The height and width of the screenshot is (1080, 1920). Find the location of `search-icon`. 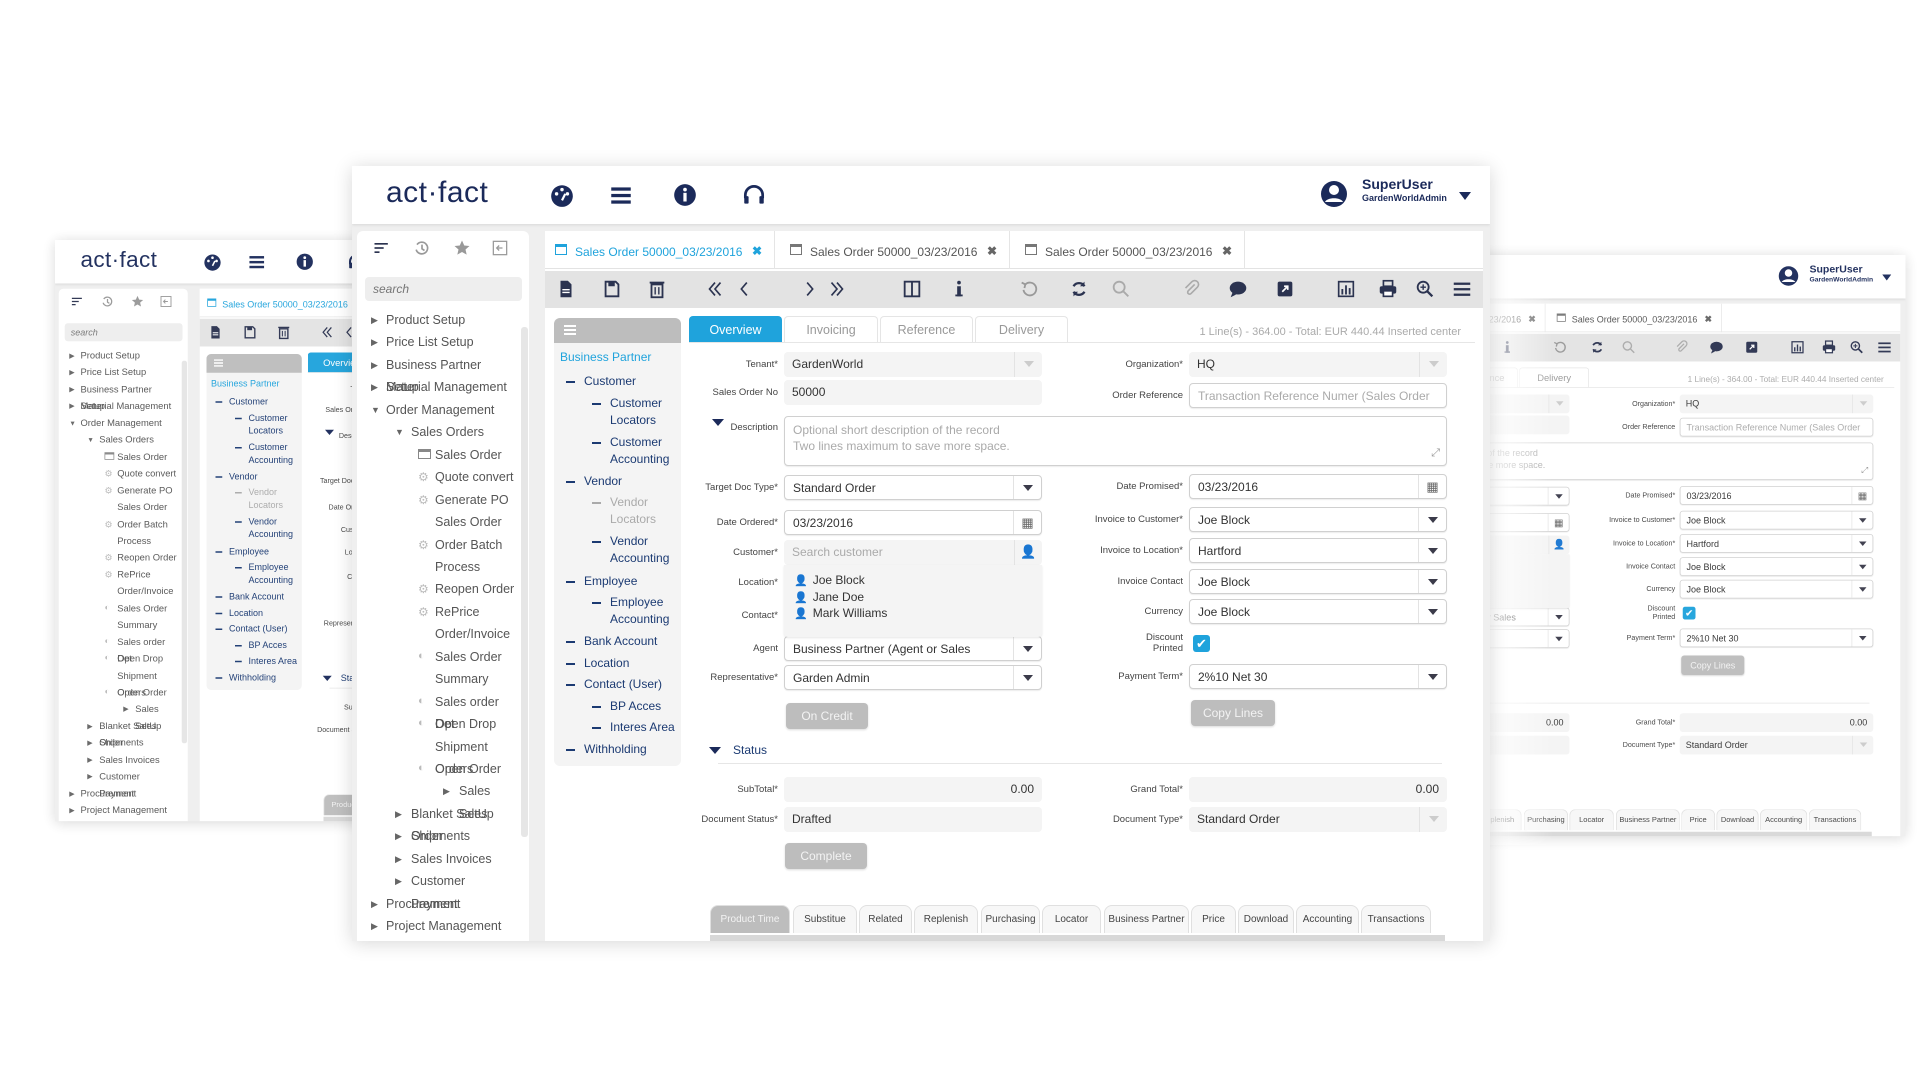

search-icon is located at coordinates (1121, 289).